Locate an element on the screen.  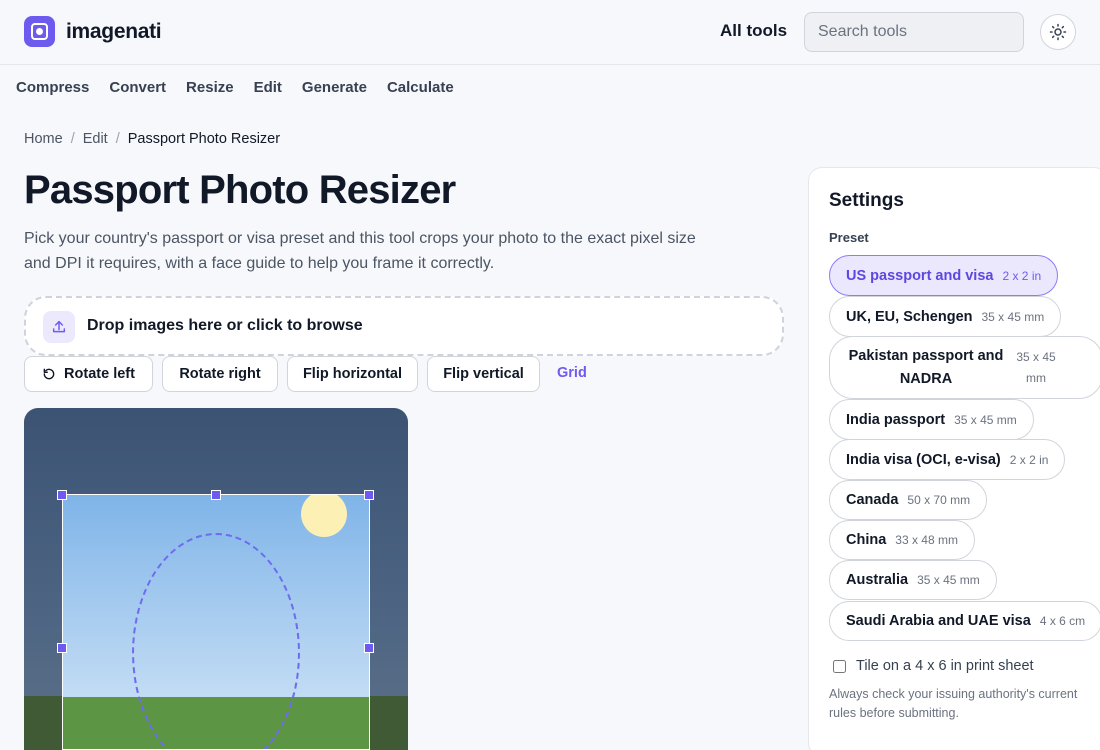
rotate-left-label: Rotate left is located at coordinates (99, 374).